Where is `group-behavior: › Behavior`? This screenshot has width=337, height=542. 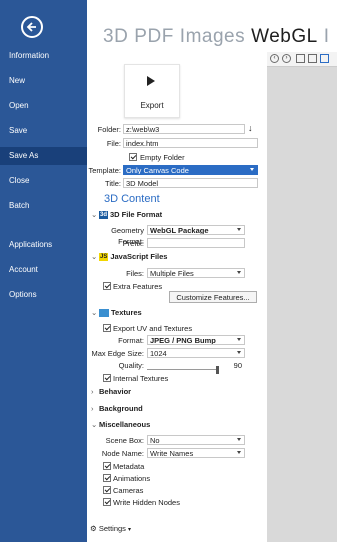
group-behavior: › Behavior is located at coordinates (111, 391).